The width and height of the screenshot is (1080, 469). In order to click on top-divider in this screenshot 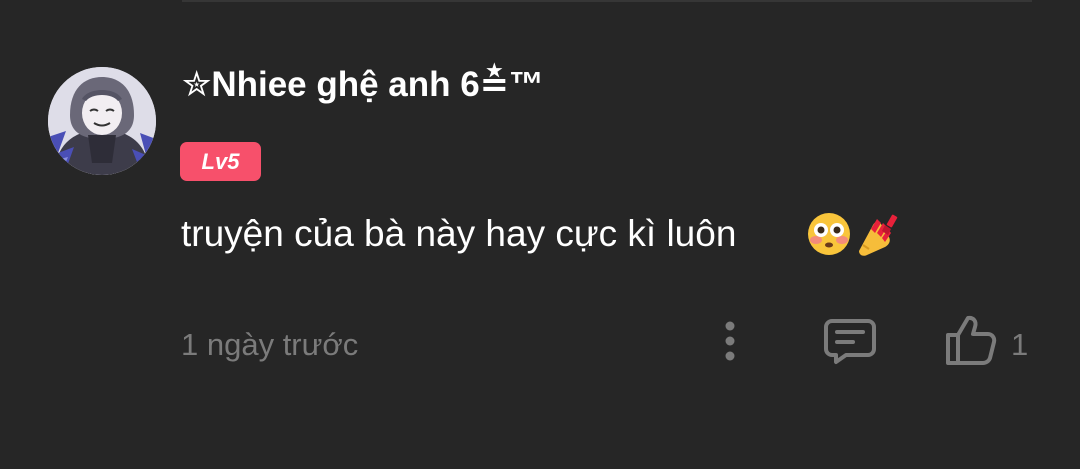, I will do `click(607, 1)`.